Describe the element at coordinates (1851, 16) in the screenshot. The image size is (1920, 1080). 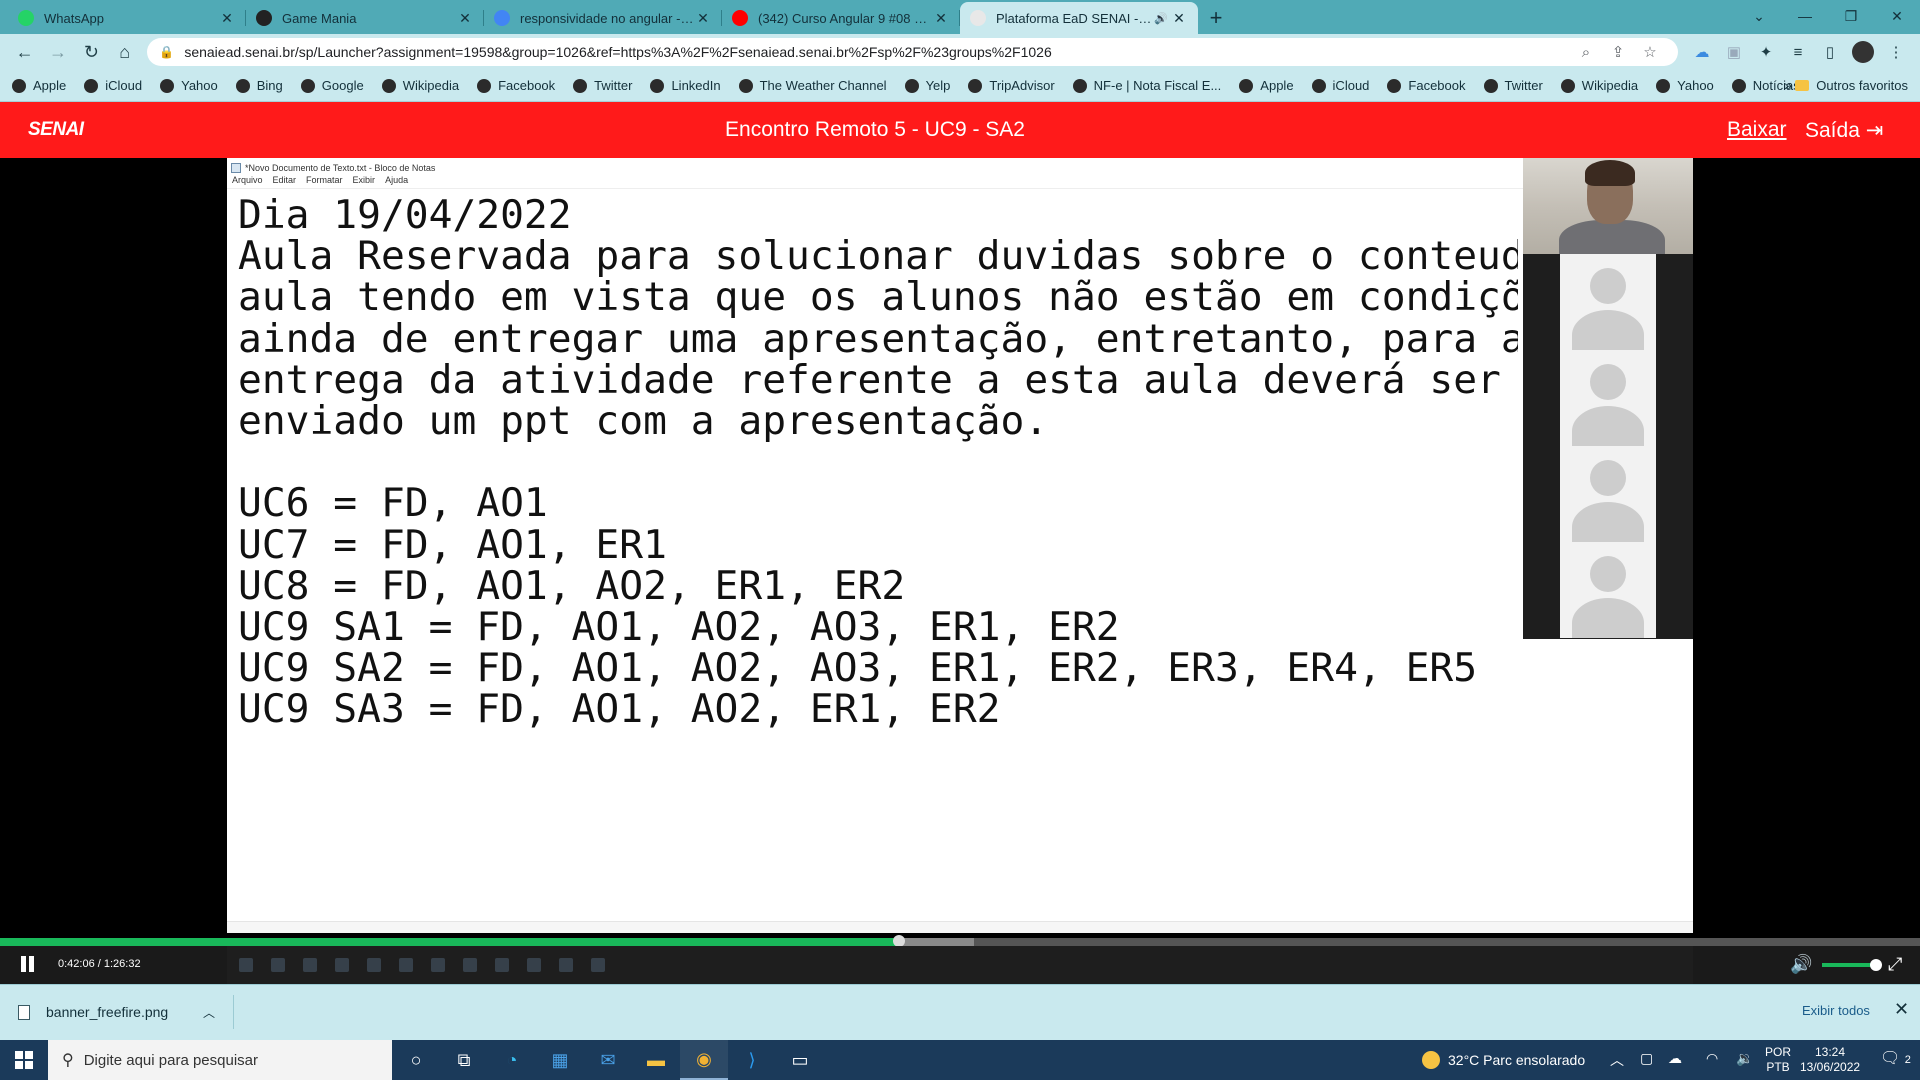
I see `restore-icon: ❐` at that location.